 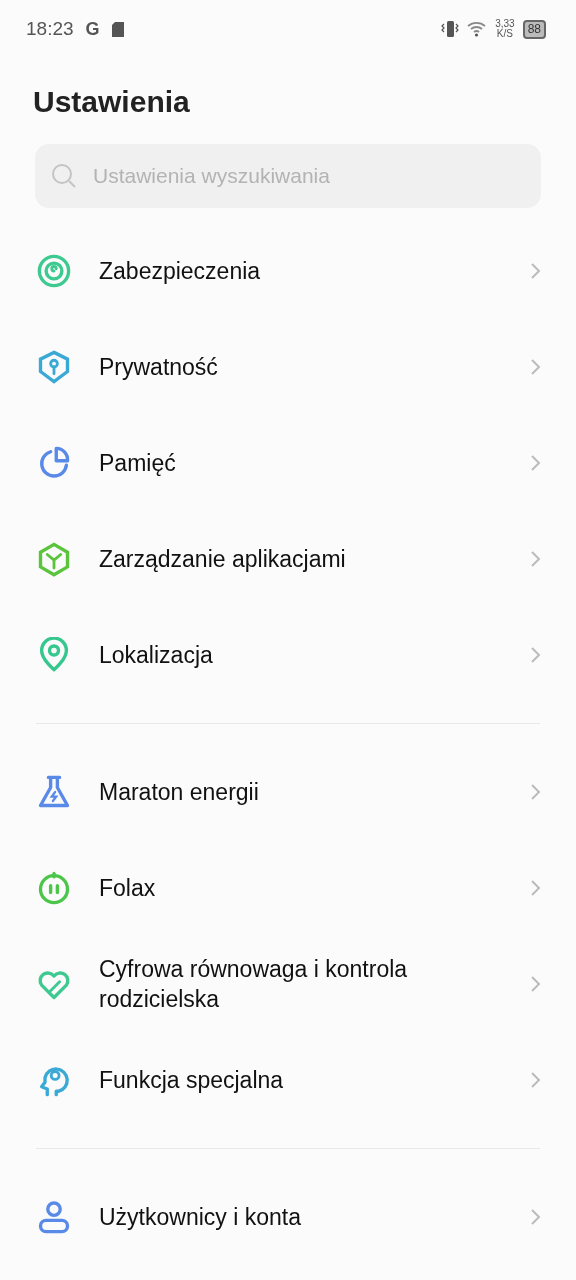 What do you see at coordinates (450, 29) in the screenshot?
I see `vibrate-icon` at bounding box center [450, 29].